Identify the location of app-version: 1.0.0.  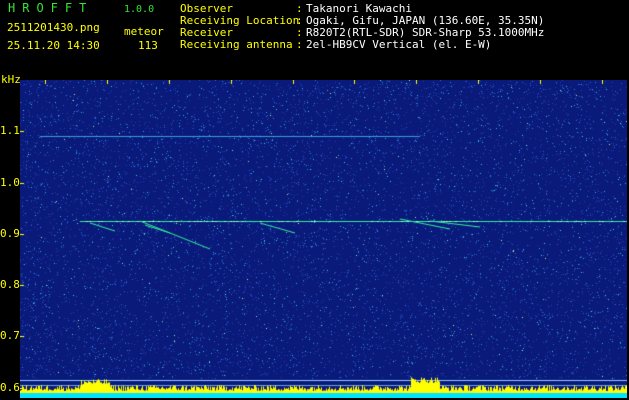
(139, 9).